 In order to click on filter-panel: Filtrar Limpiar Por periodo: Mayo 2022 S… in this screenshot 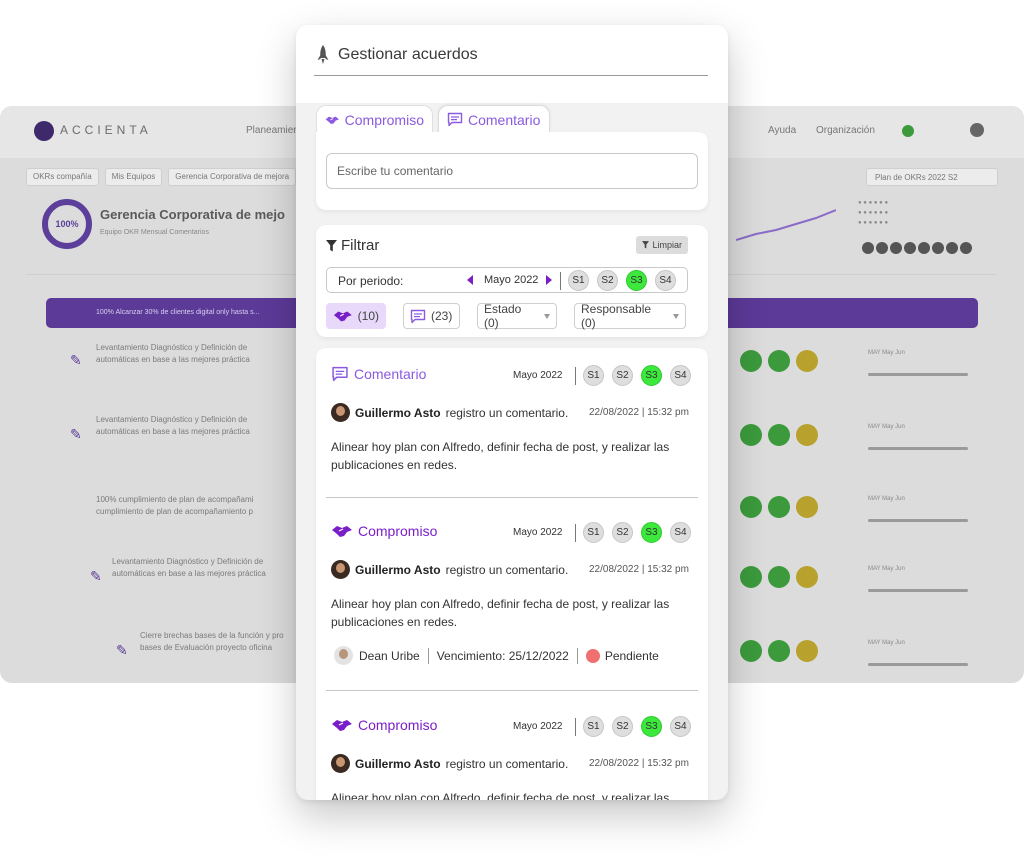, I will do `click(512, 281)`.